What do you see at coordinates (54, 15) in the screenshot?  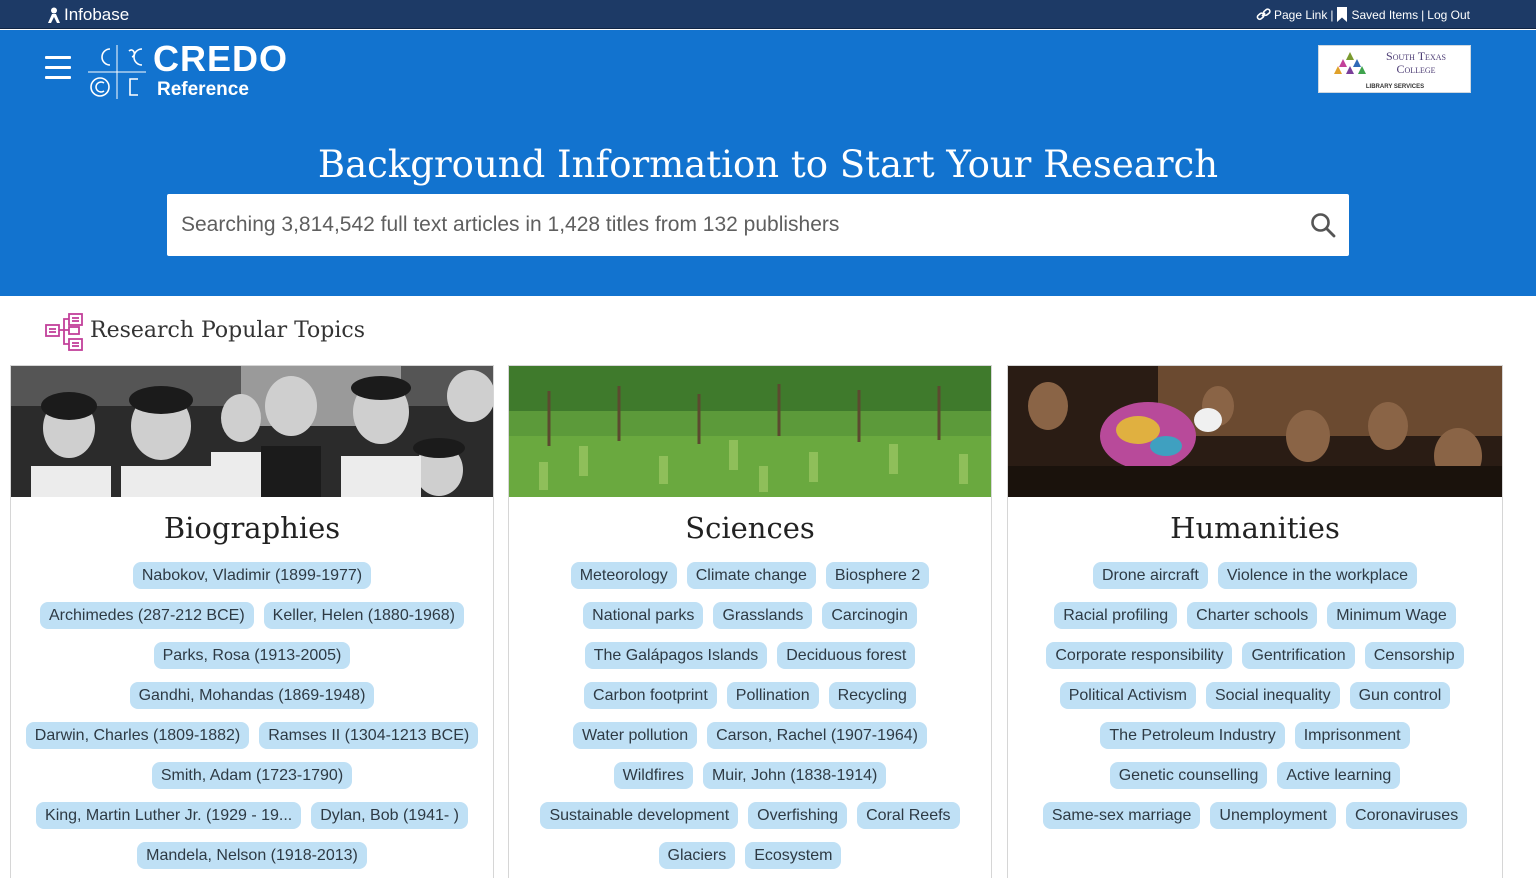 I see `person-icon` at bounding box center [54, 15].